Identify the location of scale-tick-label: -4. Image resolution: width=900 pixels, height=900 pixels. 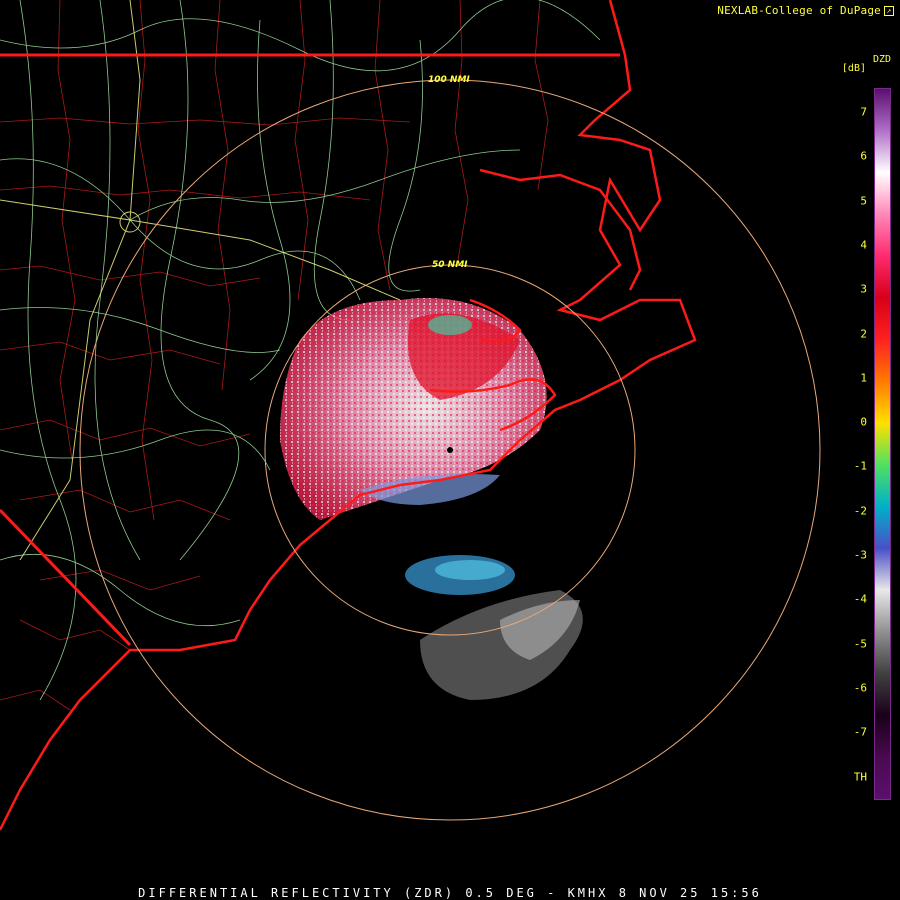
(860, 599).